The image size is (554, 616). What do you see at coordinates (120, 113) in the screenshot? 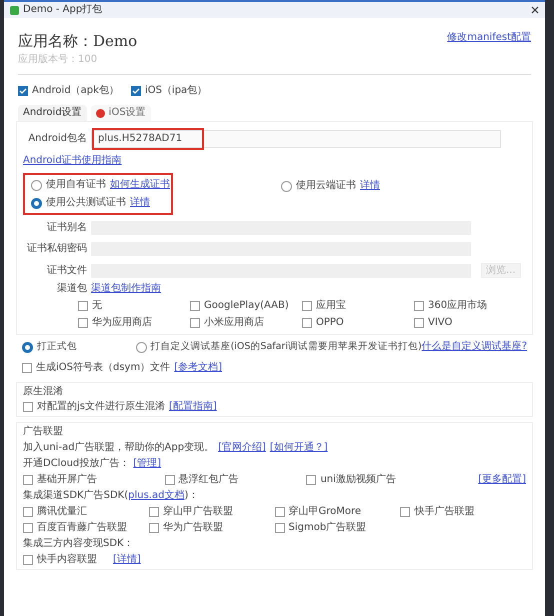
I see `tab: iOS设置` at bounding box center [120, 113].